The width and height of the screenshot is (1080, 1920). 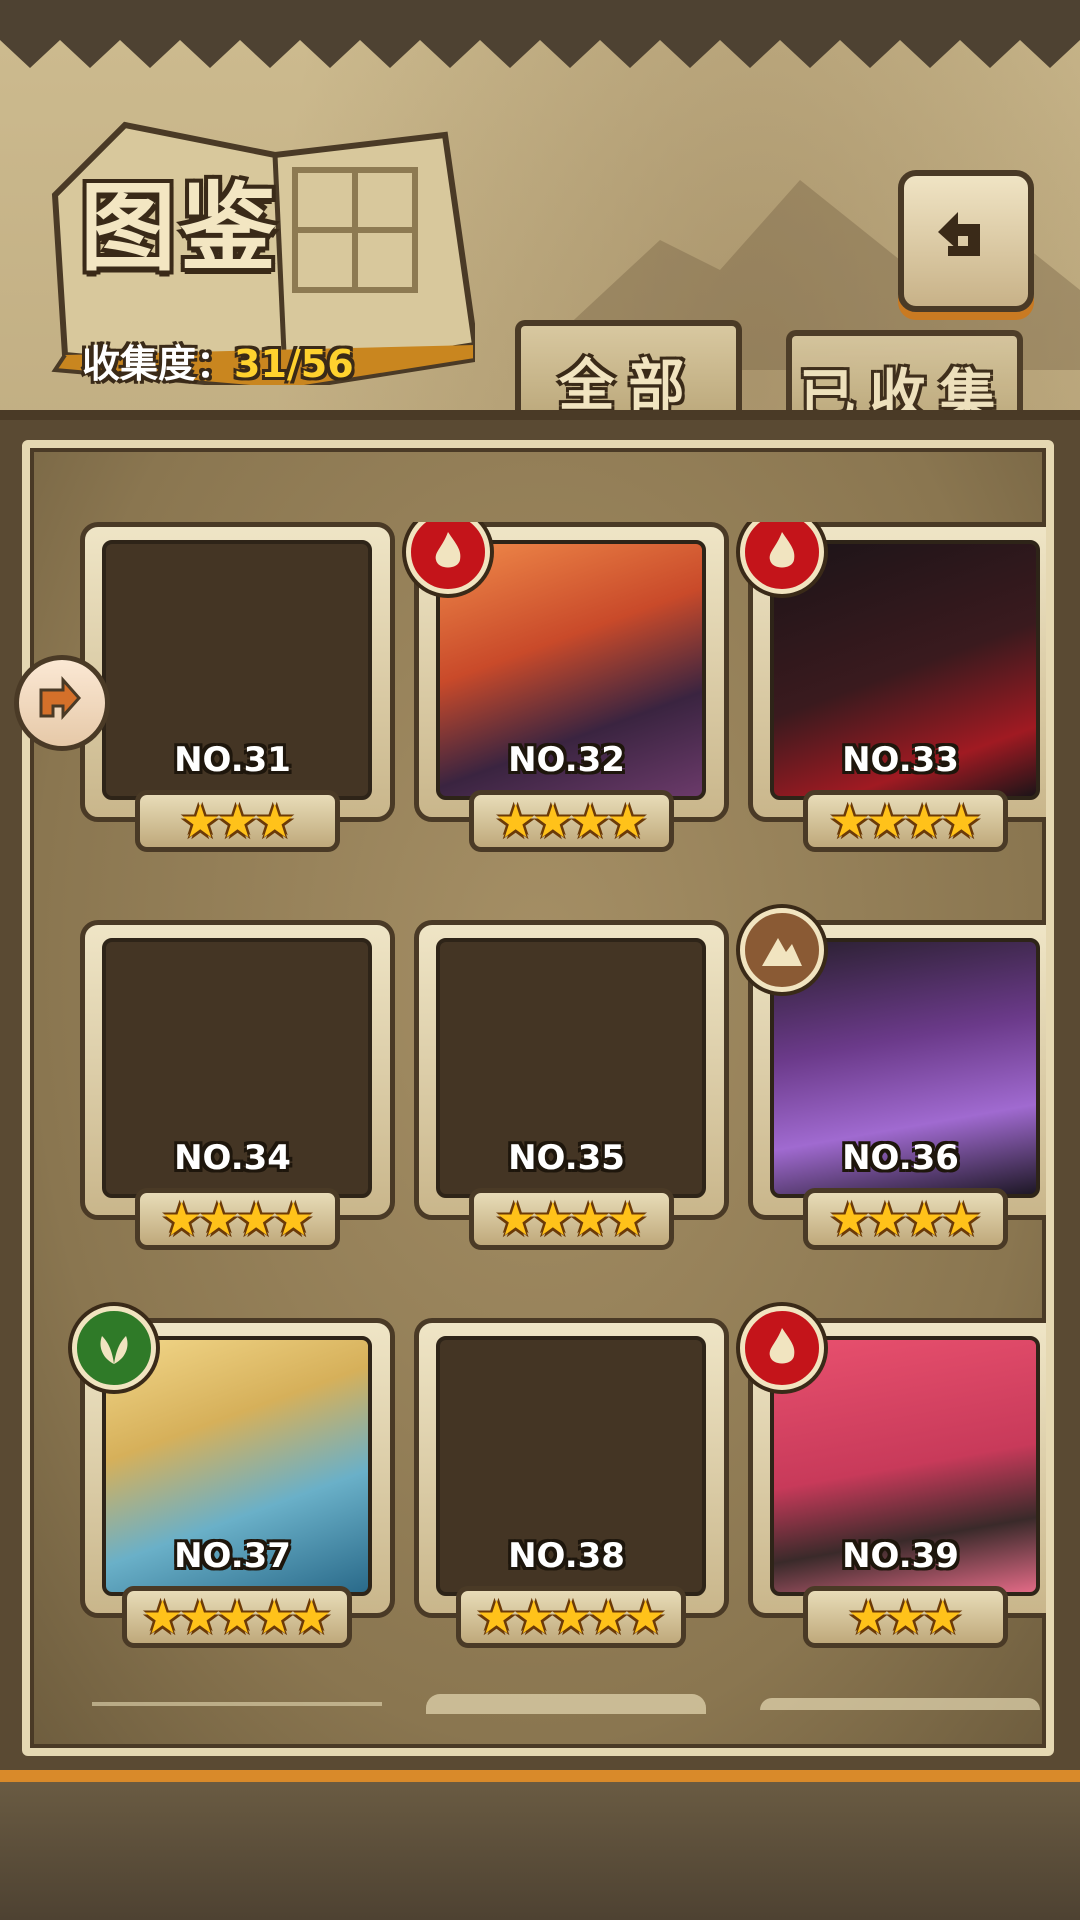 What do you see at coordinates (232, 760) in the screenshot?
I see `card-number: NO.31` at bounding box center [232, 760].